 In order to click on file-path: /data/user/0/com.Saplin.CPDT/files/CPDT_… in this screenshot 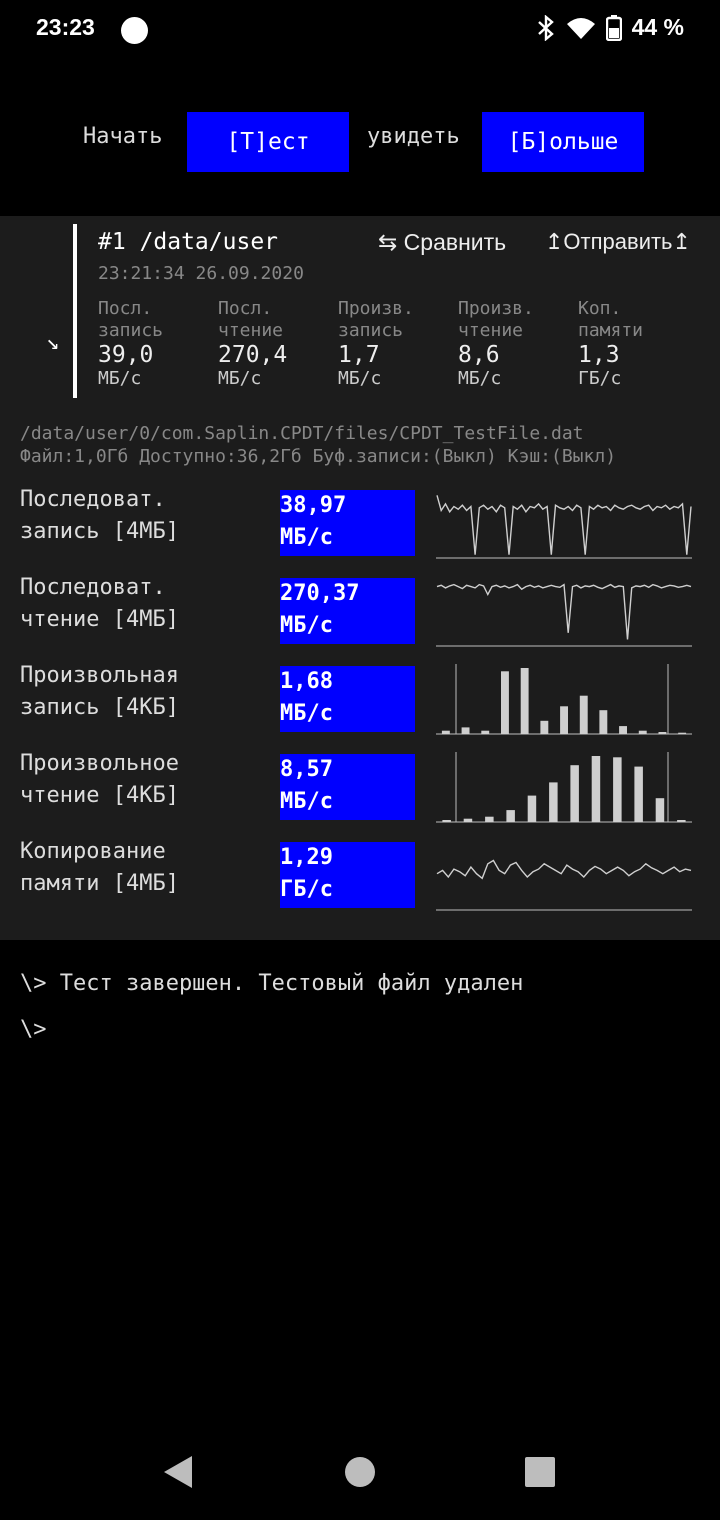, I will do `click(302, 433)`.